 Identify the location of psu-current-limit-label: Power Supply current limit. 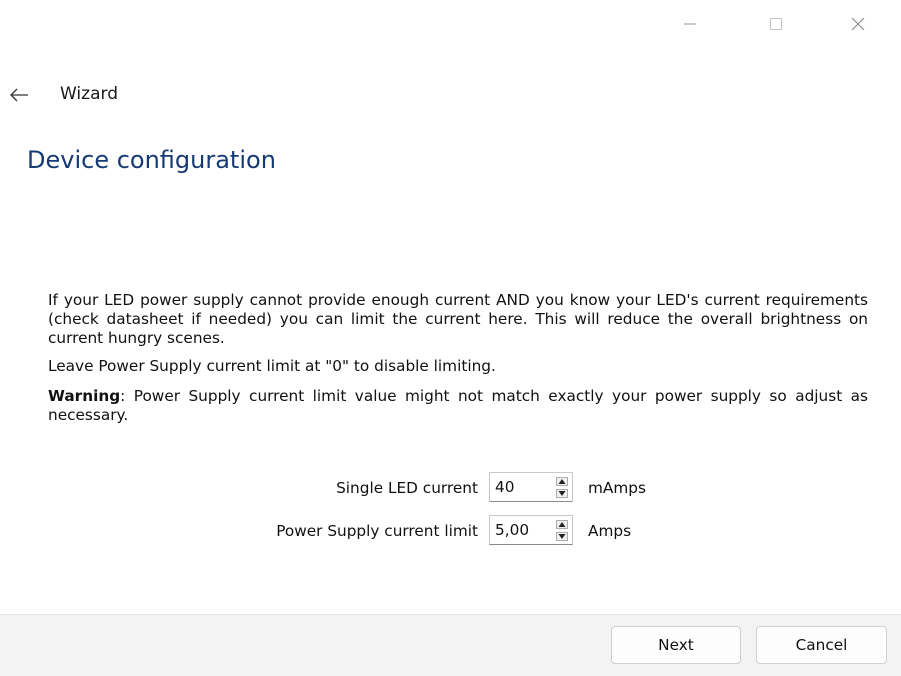
(377, 531).